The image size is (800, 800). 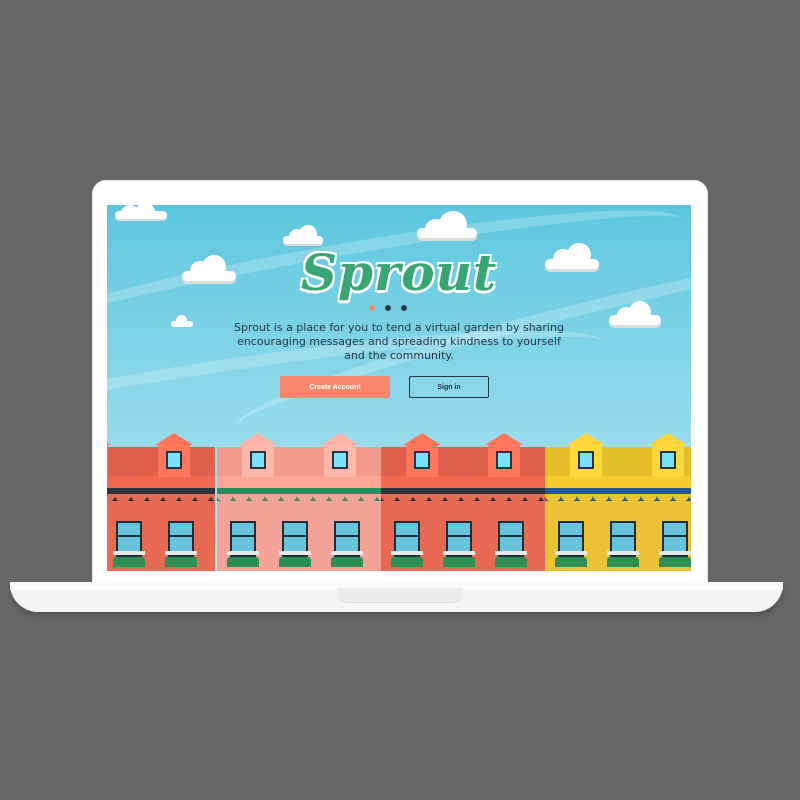 What do you see at coordinates (335, 387) in the screenshot?
I see `create-account-button: Create Account` at bounding box center [335, 387].